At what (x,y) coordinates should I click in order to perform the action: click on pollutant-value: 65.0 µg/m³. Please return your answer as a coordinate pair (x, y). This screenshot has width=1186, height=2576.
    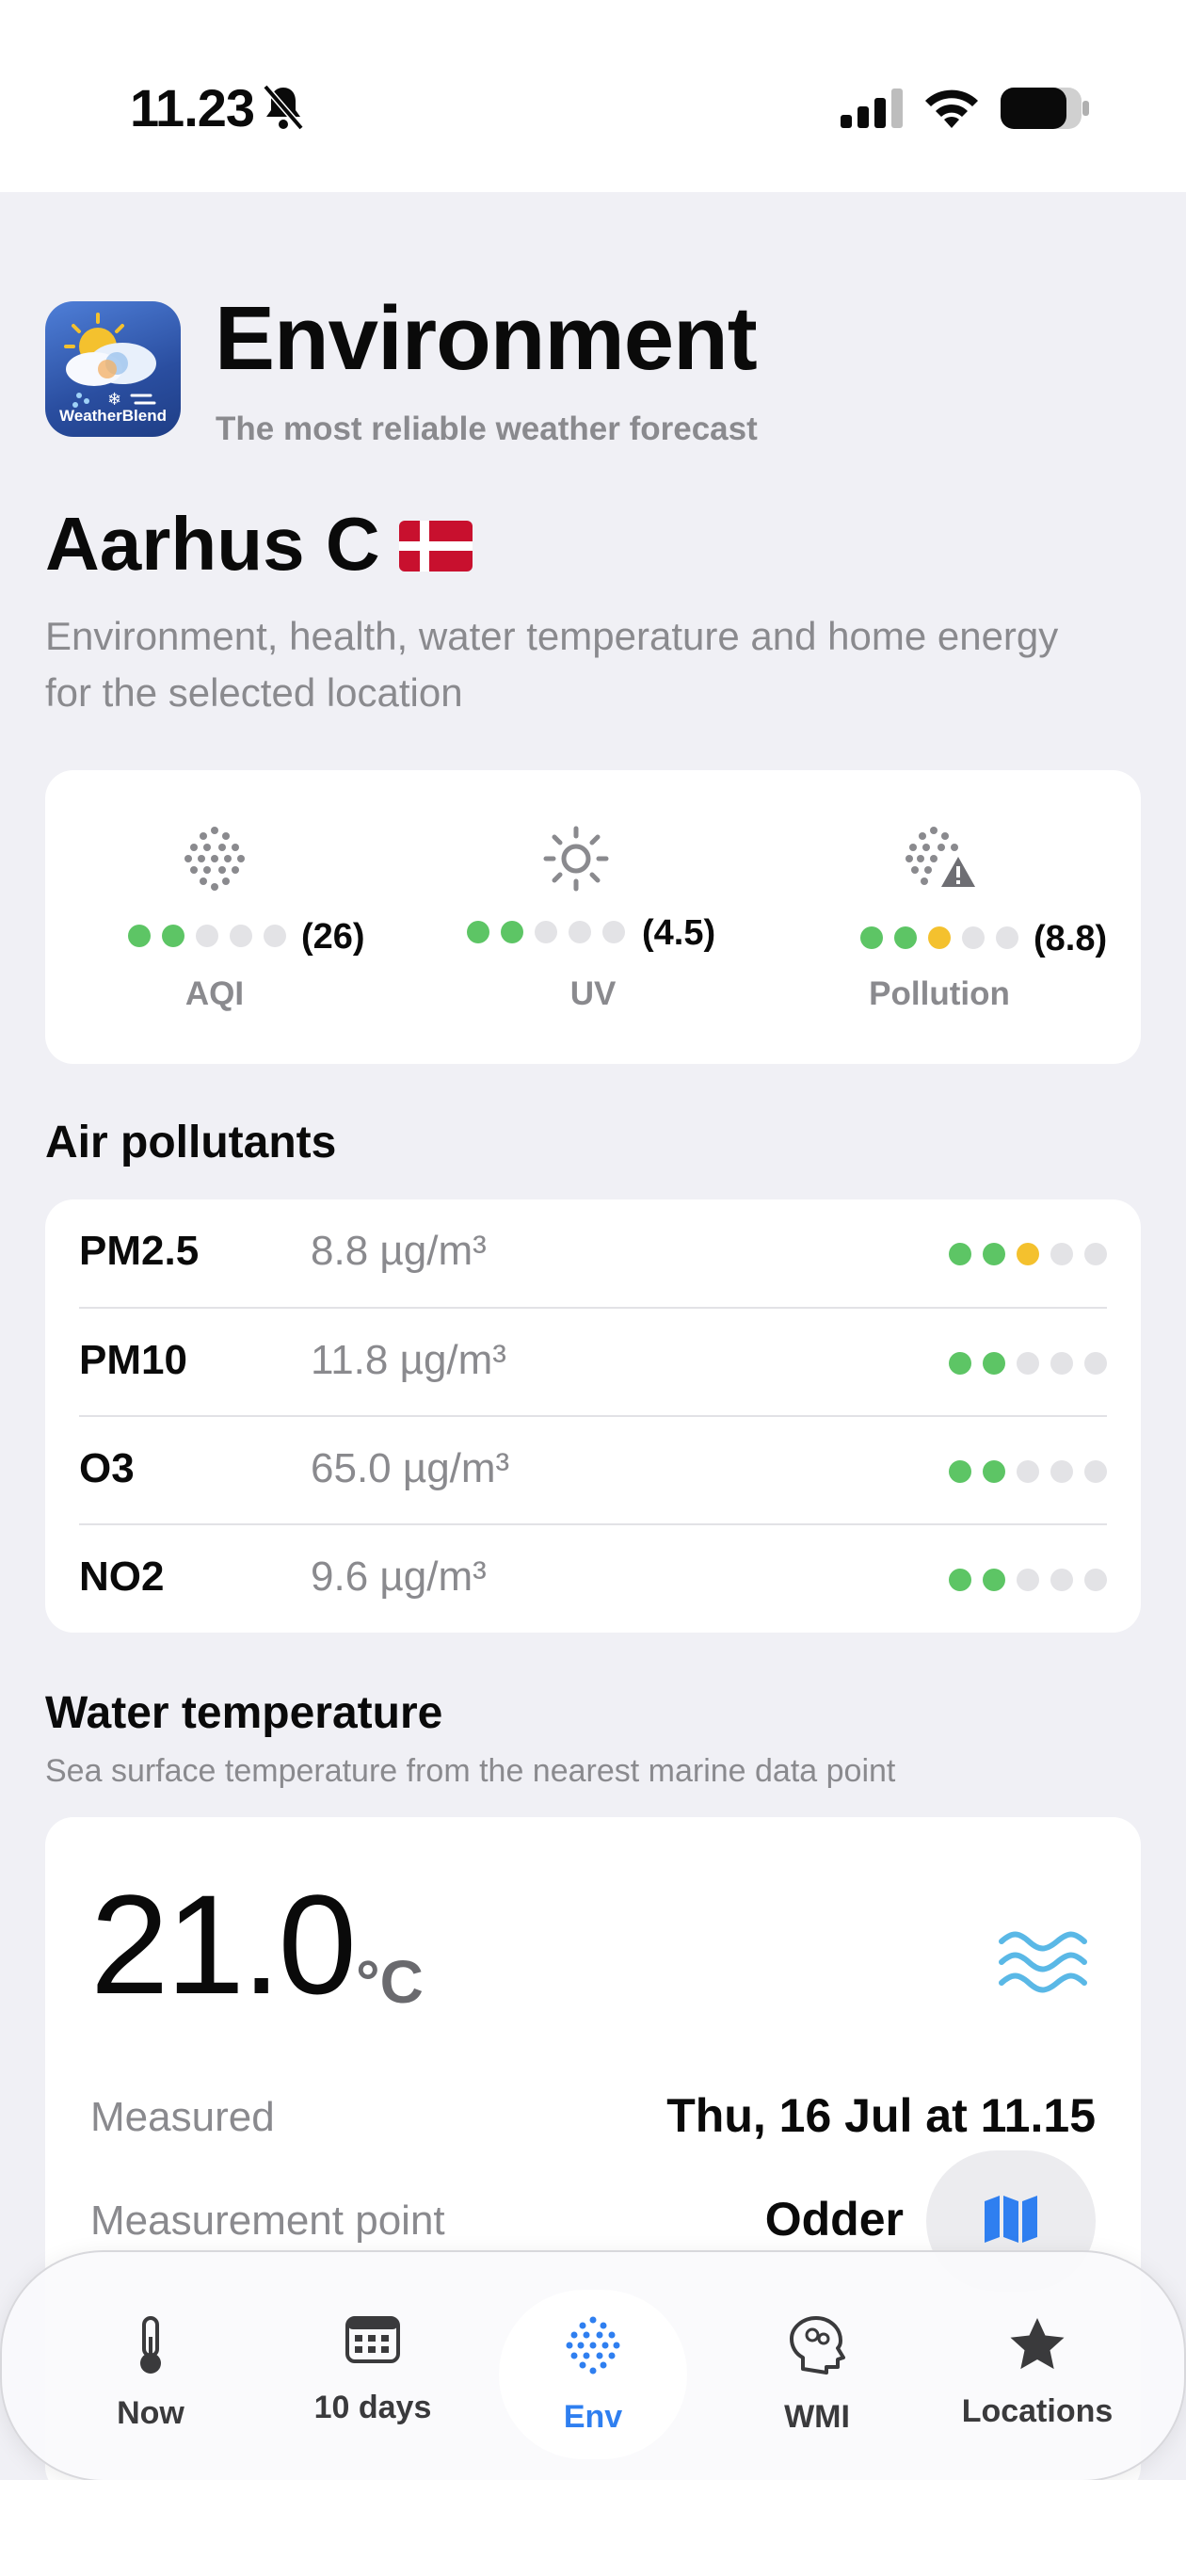
    Looking at the image, I should click on (410, 1468).